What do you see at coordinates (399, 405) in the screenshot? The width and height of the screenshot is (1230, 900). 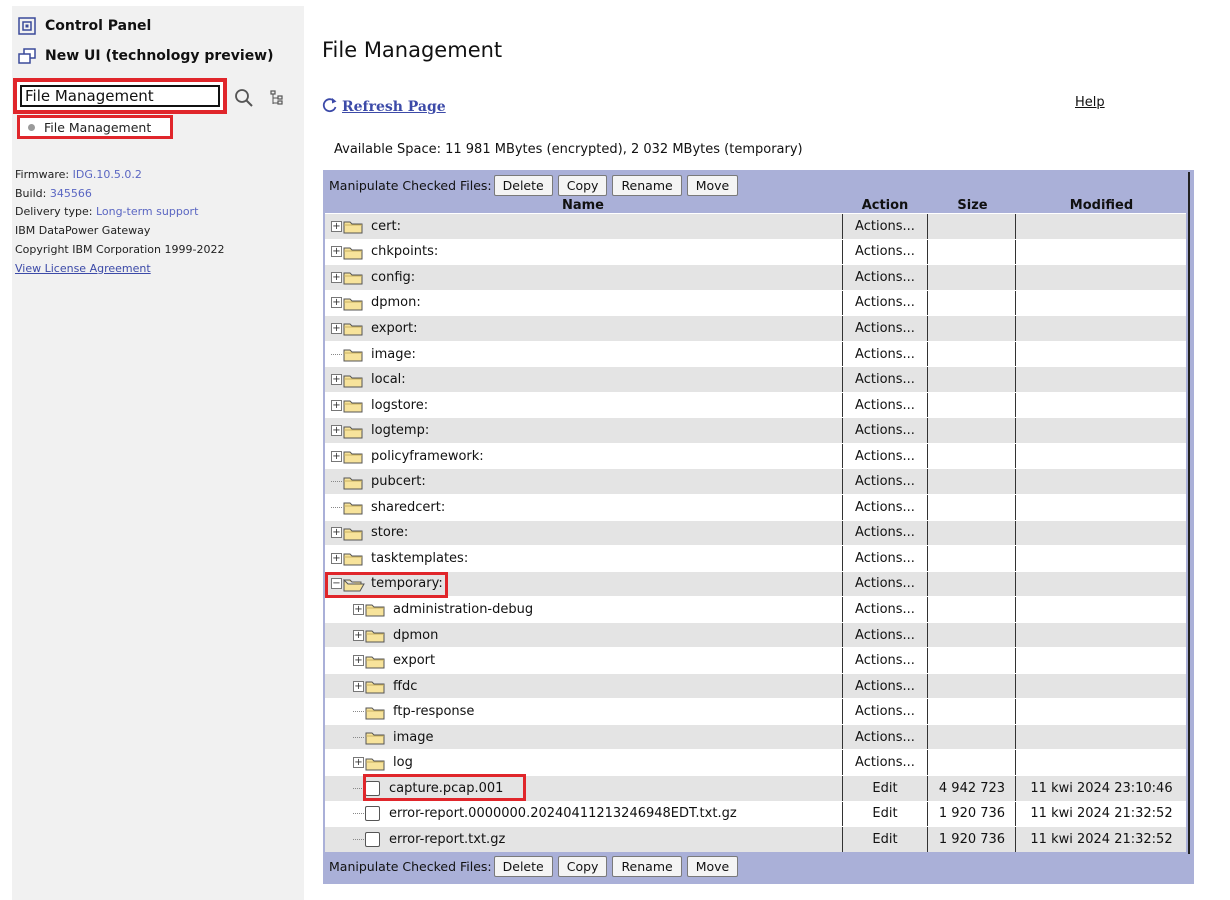 I see `folder-name: logstore:` at bounding box center [399, 405].